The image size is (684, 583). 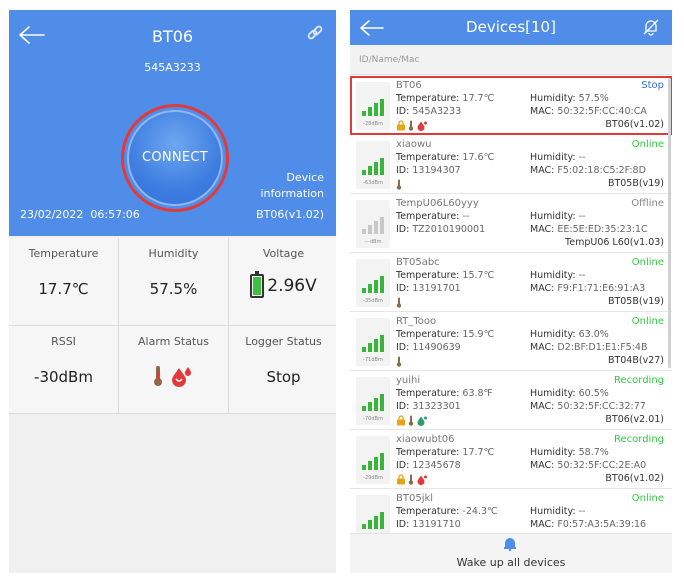 I want to click on datetime-text: 23/02/2022 06:57:06, so click(x=80, y=214).